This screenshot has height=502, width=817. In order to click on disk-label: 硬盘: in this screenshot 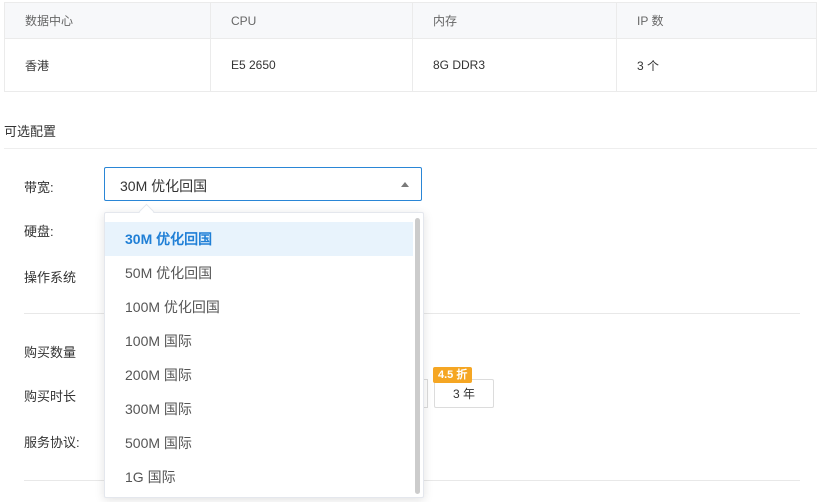, I will do `click(39, 231)`.